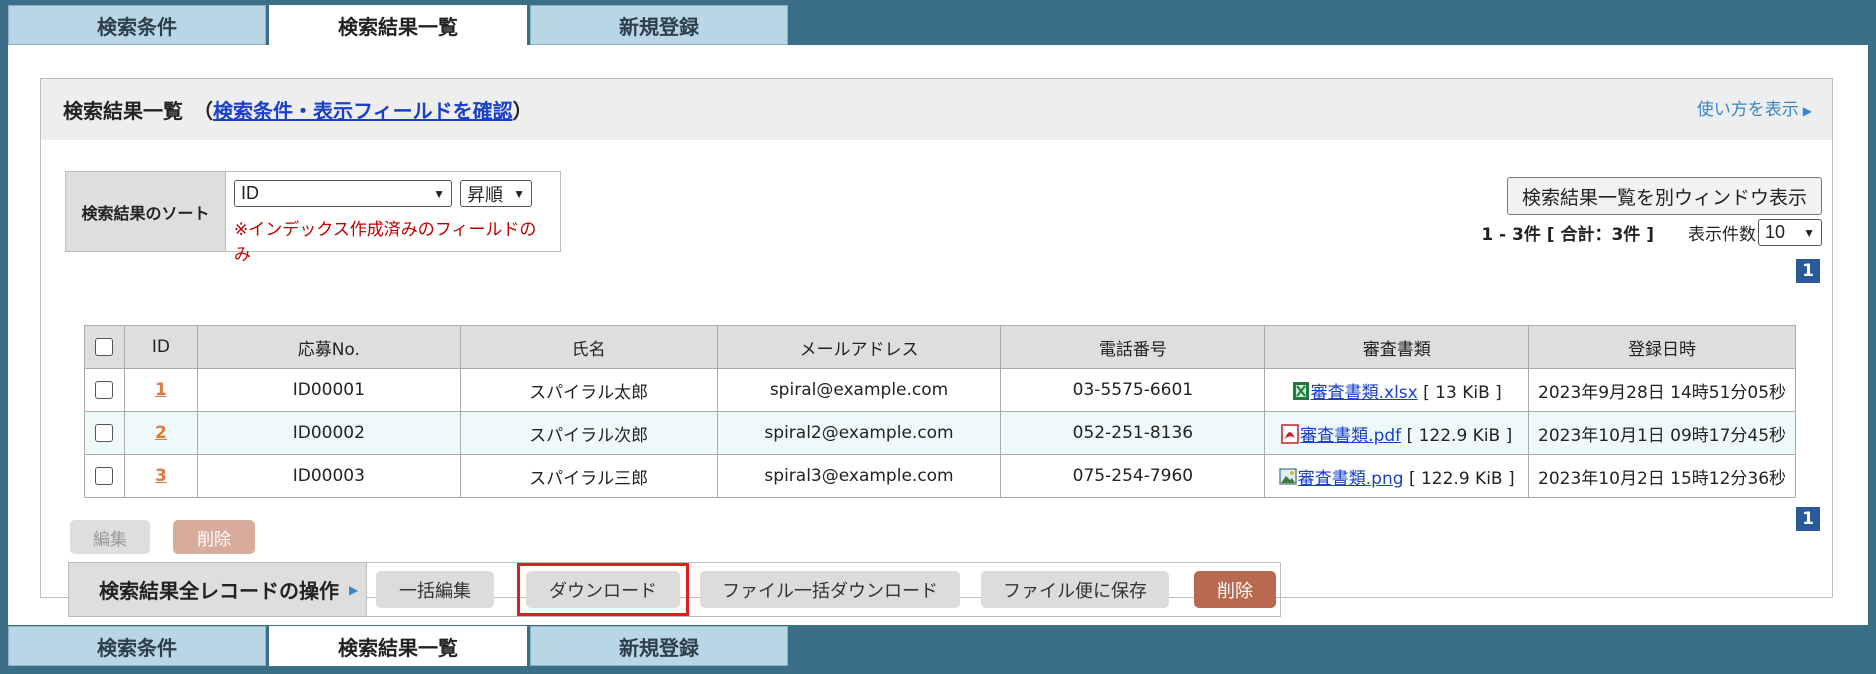 The height and width of the screenshot is (674, 1876). I want to click on id-cell: 1, so click(160, 390).